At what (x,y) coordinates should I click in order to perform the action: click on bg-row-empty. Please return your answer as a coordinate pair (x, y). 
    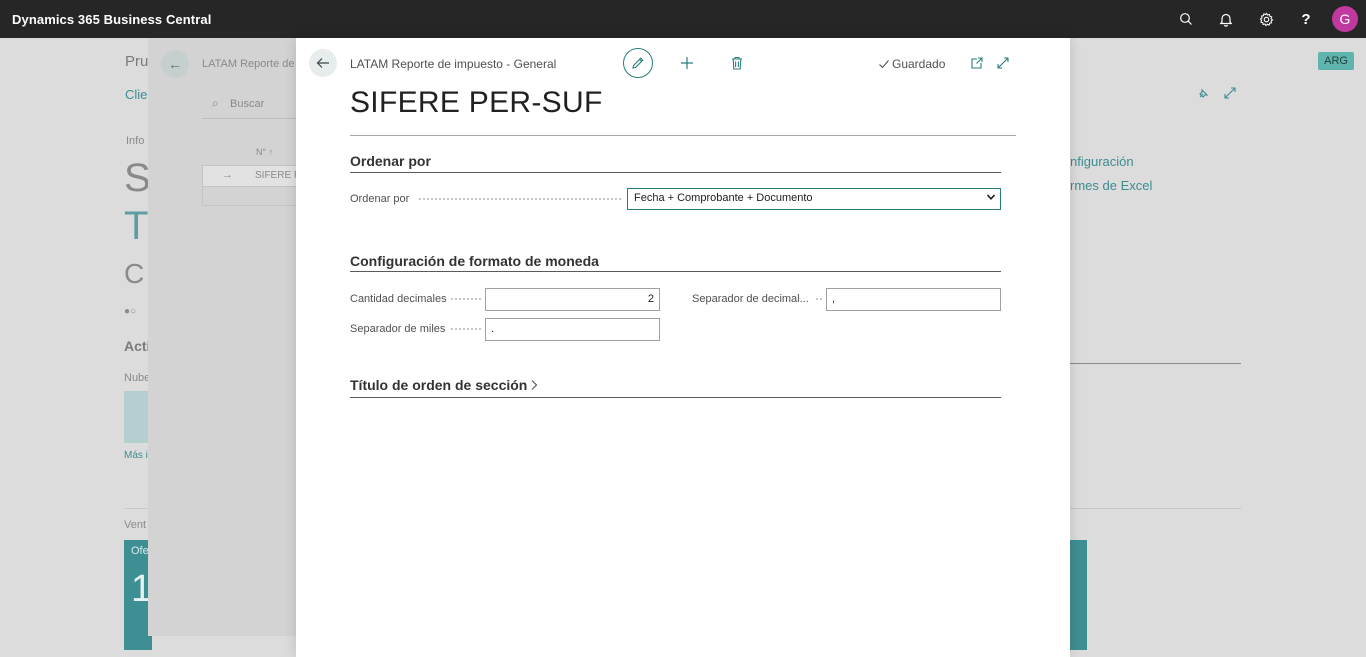
    Looking at the image, I should click on (255, 196).